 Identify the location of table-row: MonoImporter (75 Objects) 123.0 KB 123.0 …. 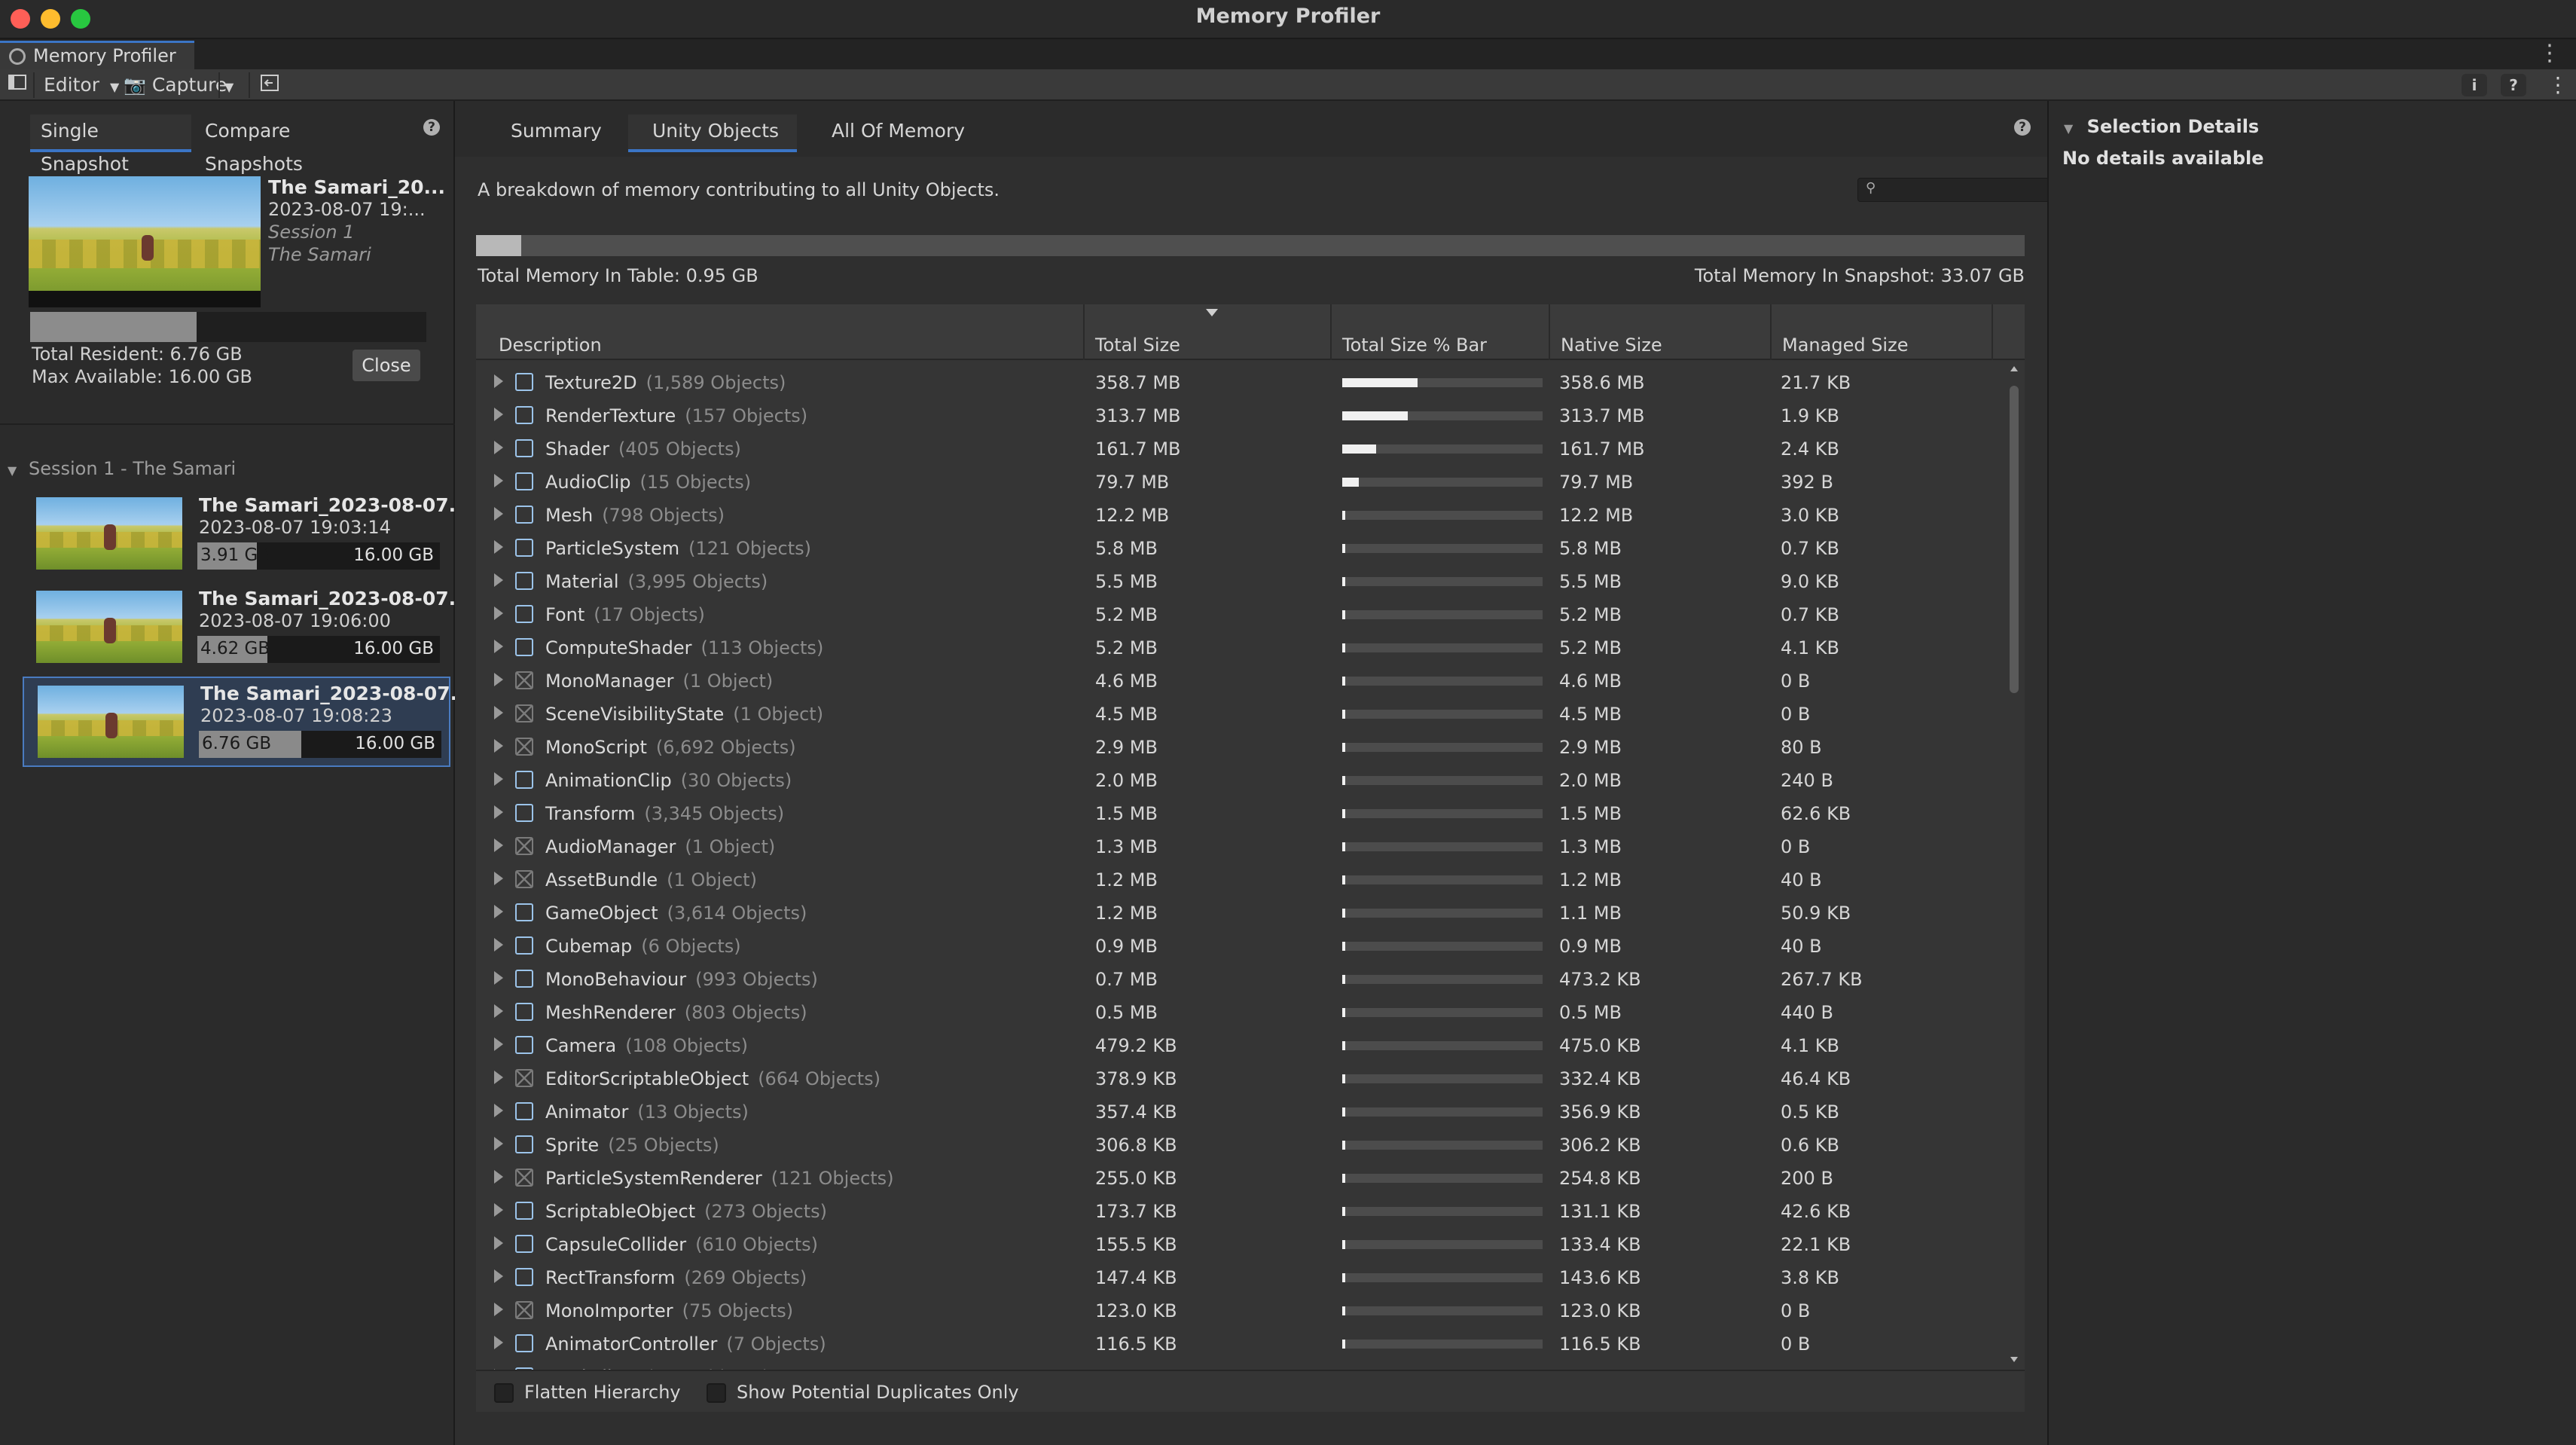
(1251, 1310).